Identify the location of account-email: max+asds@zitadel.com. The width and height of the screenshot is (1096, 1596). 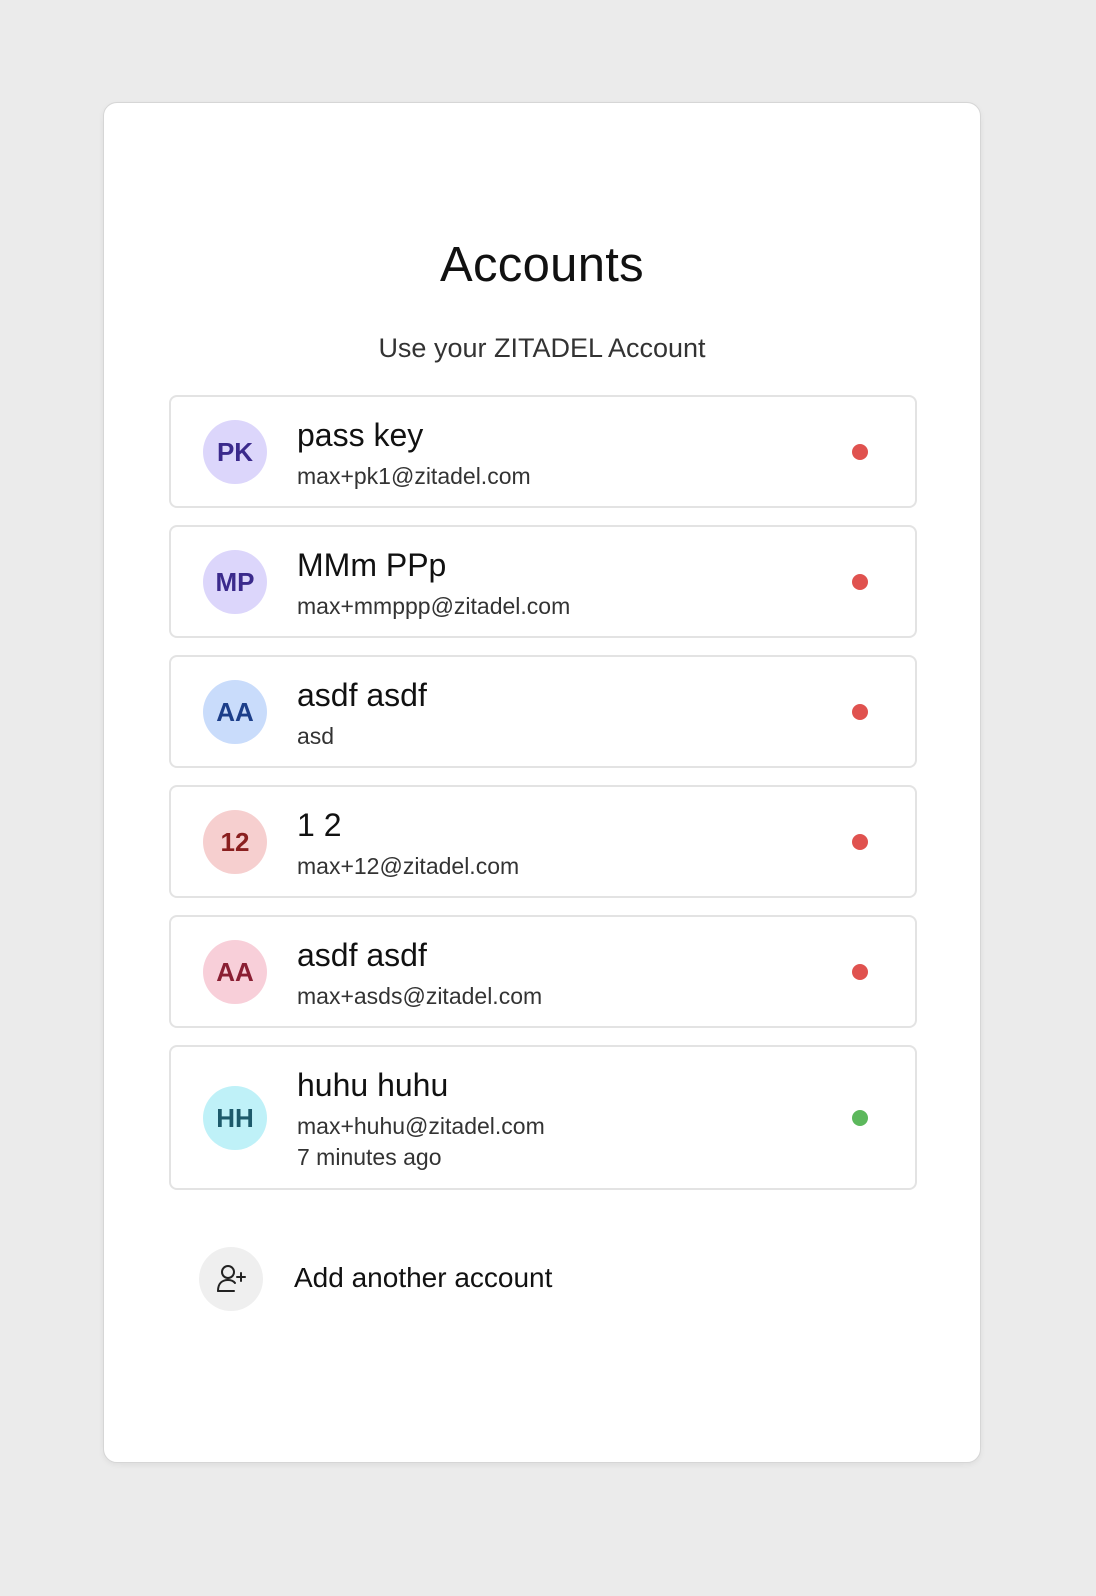
(420, 996).